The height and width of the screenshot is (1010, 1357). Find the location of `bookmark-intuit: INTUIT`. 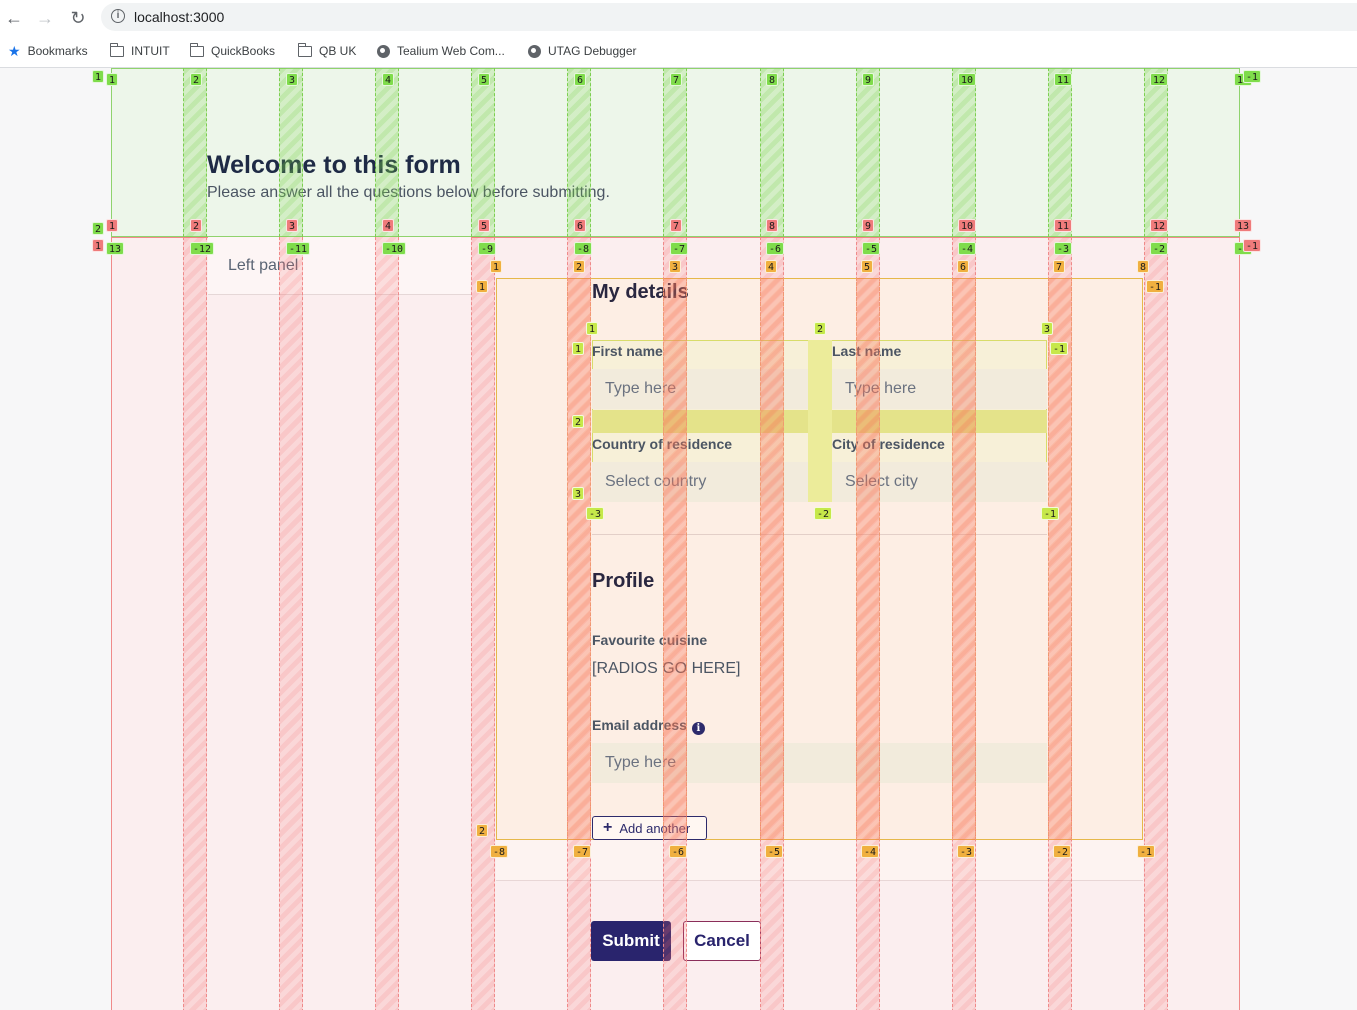

bookmark-intuit: INTUIT is located at coordinates (139, 51).